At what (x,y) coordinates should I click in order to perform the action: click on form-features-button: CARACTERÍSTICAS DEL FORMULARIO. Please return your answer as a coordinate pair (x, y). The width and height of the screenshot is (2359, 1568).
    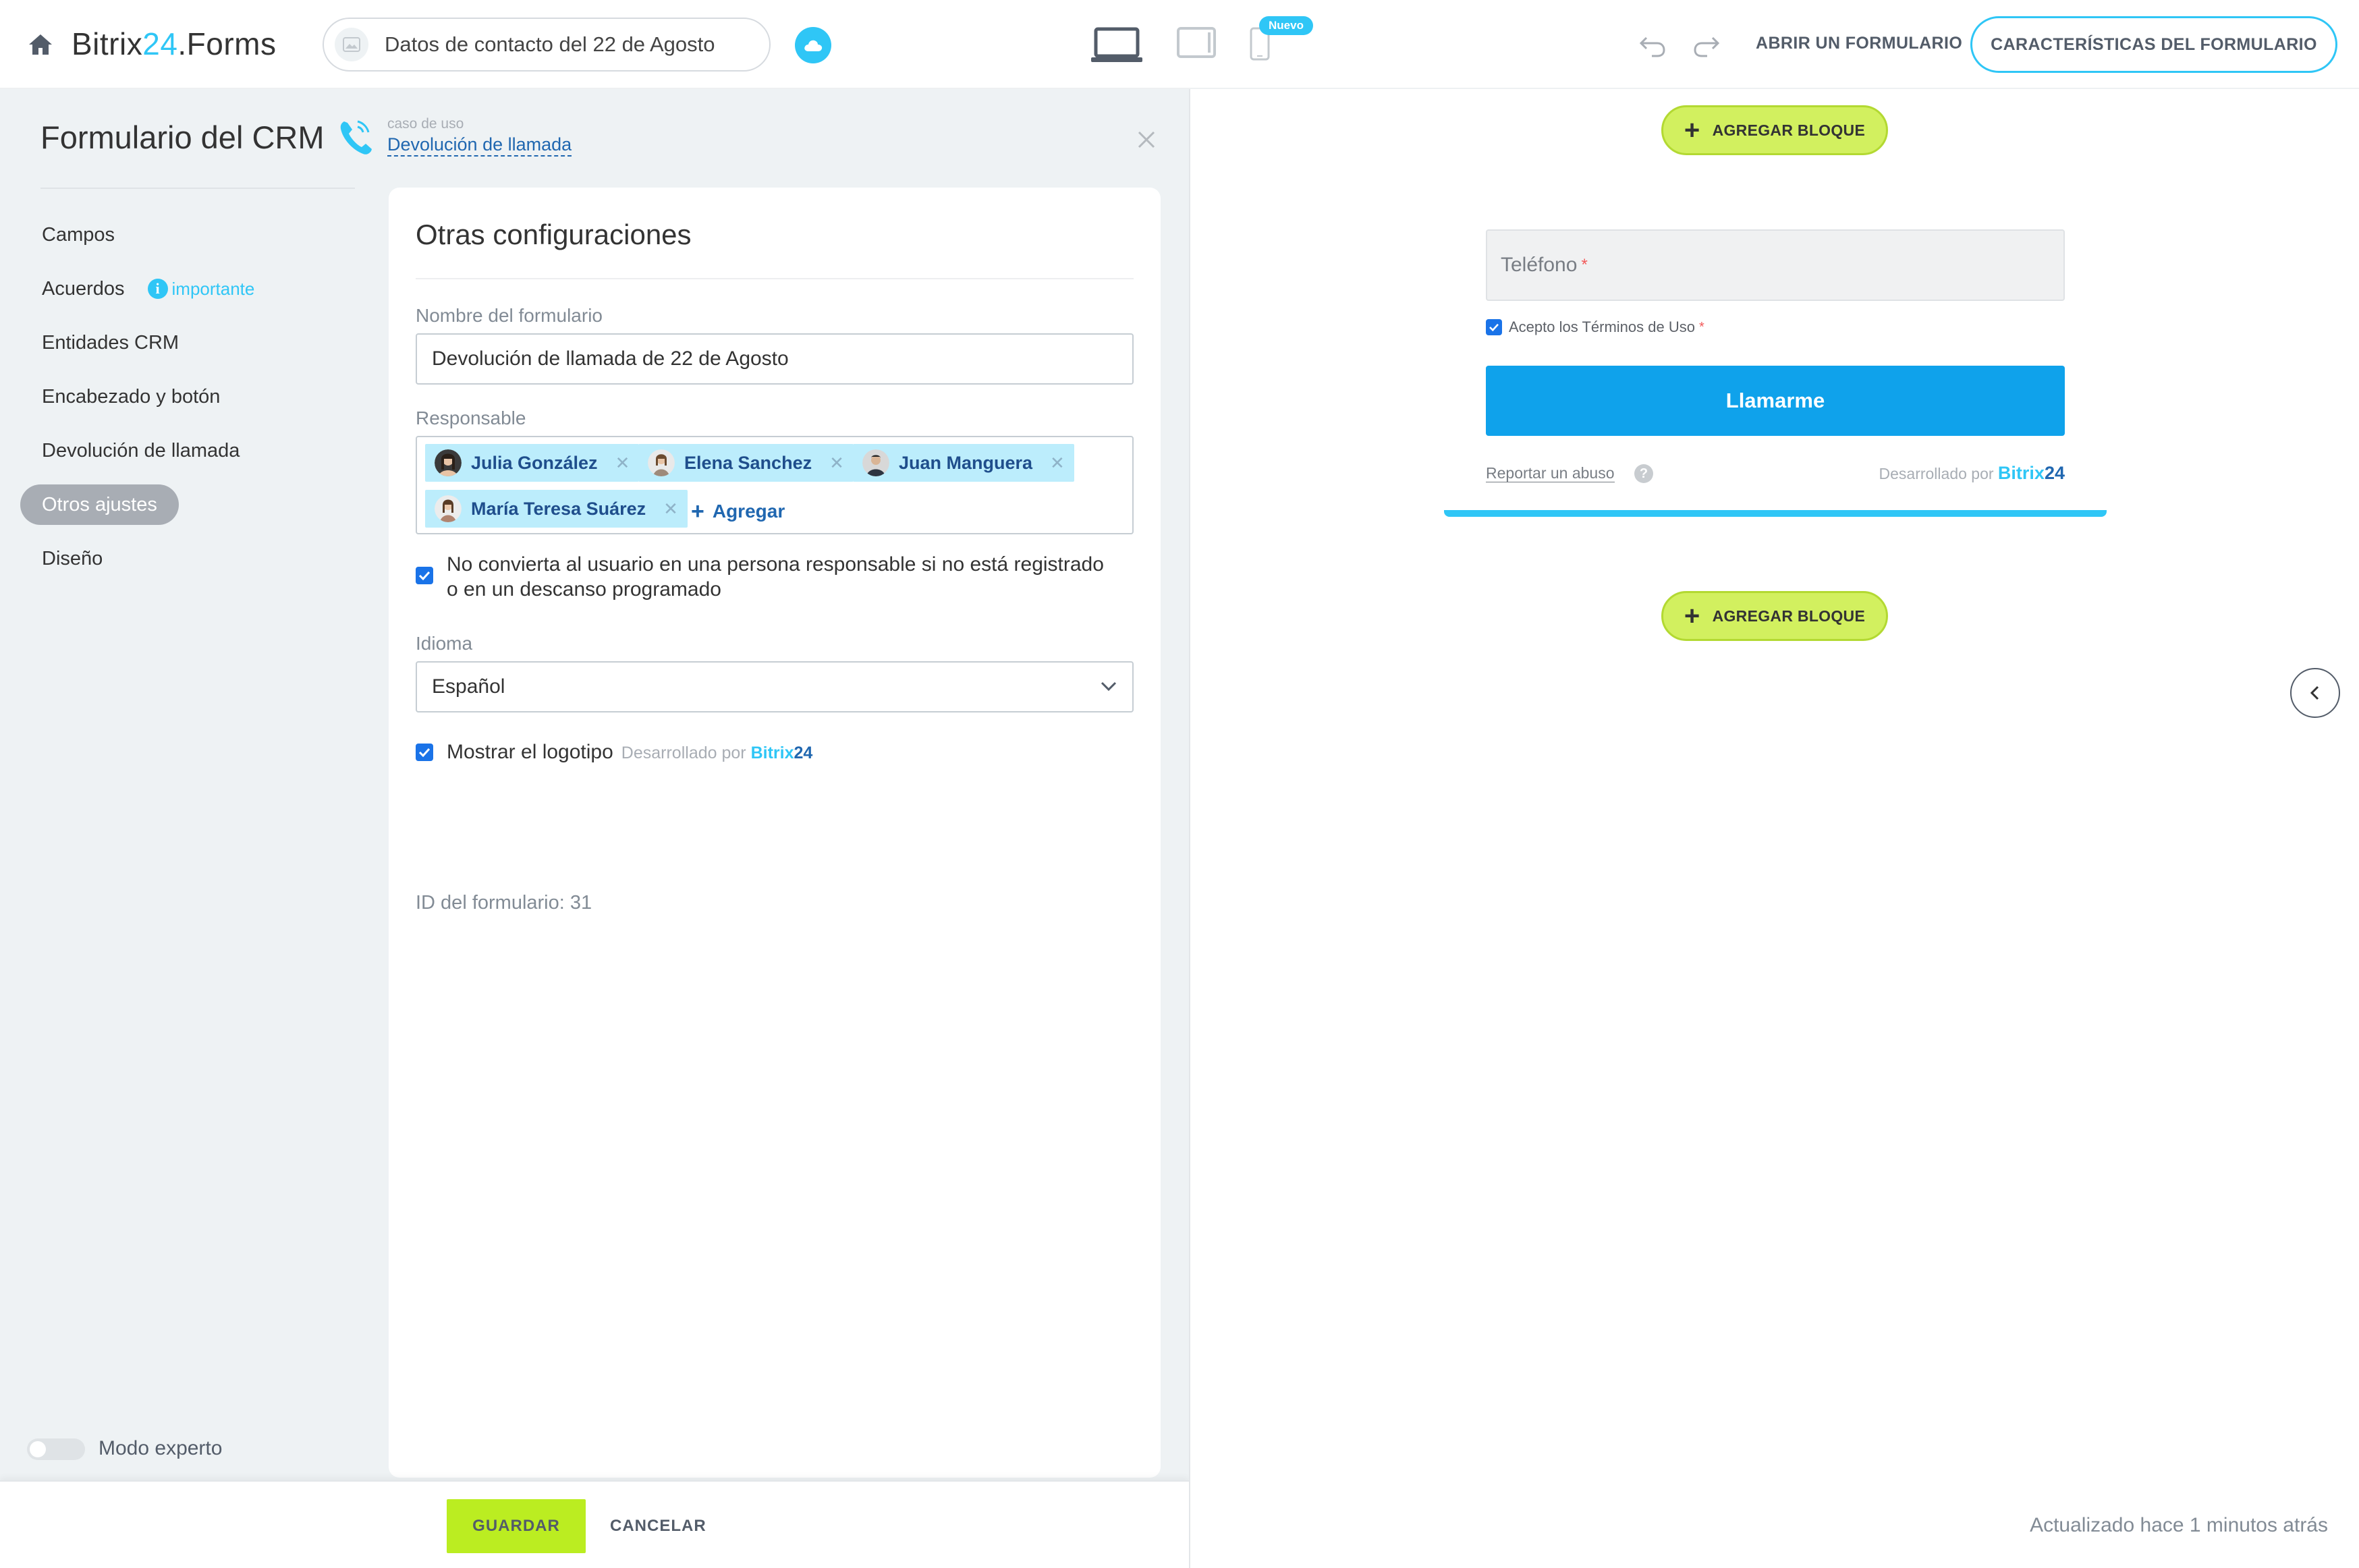
    Looking at the image, I should click on (2153, 44).